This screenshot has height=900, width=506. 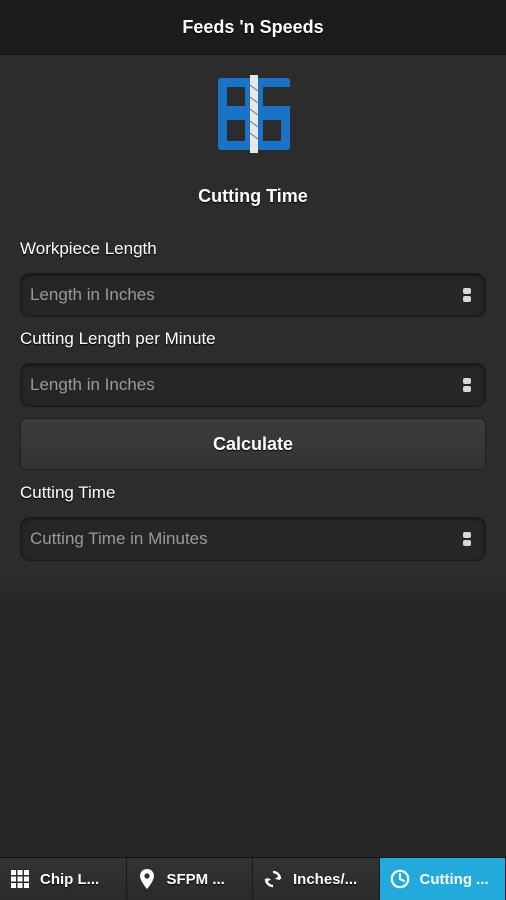 I want to click on grid-icon, so click(x=20, y=879).